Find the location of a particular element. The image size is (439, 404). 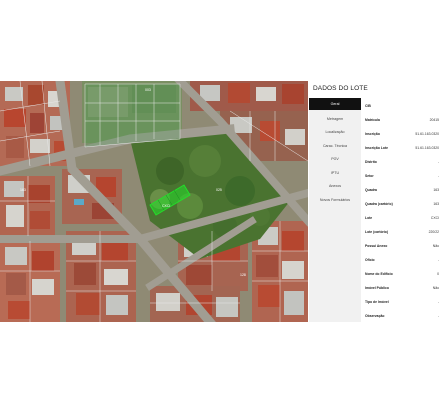

field-label: Quadra is located at coordinates (371, 190).